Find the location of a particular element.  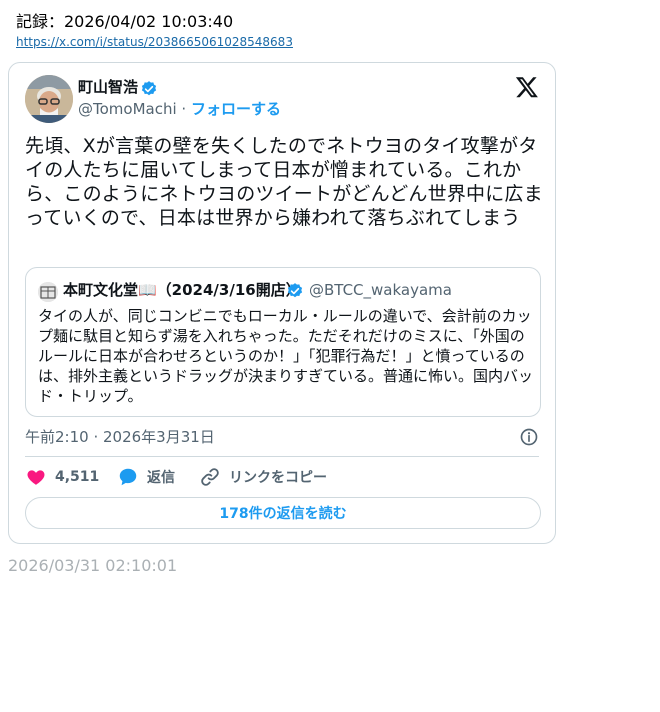

link-icon is located at coordinates (210, 477).